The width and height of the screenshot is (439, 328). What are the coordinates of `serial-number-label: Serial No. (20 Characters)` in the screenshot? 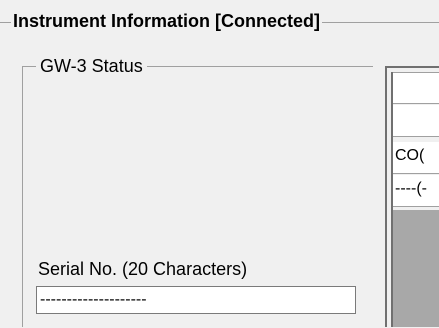 It's located at (143, 269).